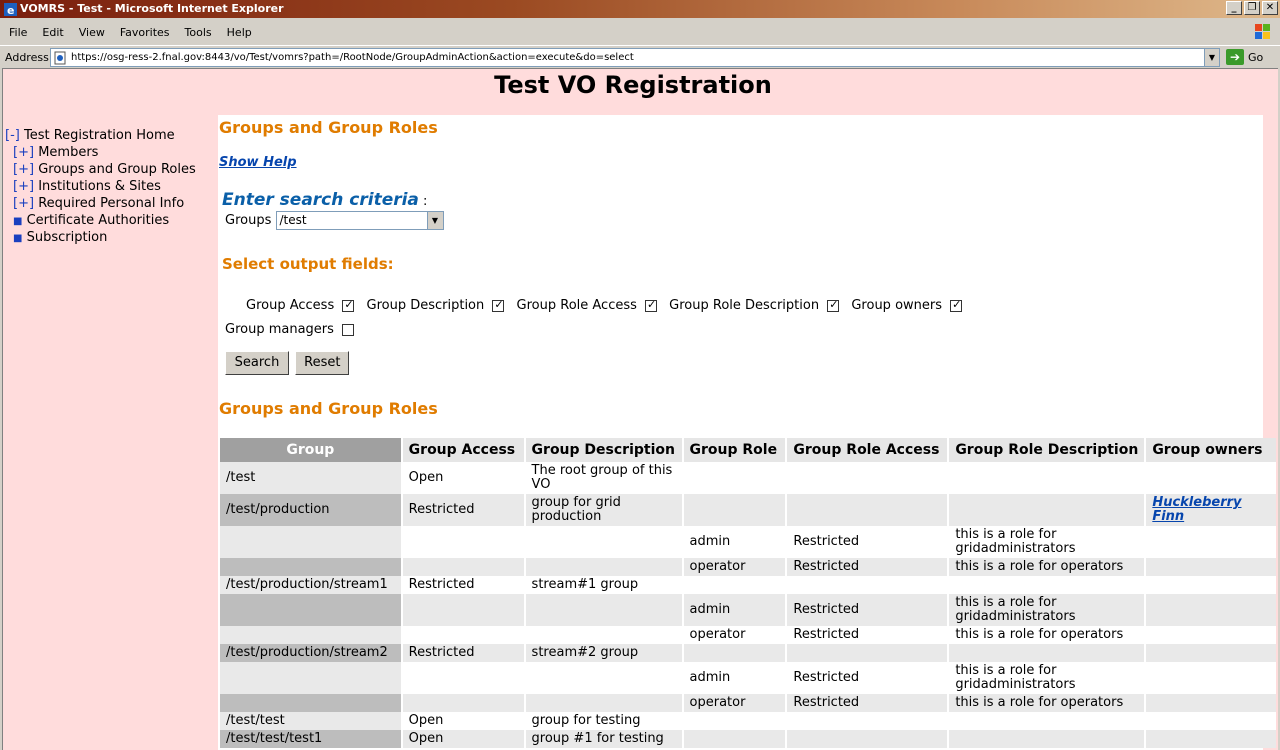  I want to click on table-row: /test/test/test1 Open group #1 for testing, so click(748, 739).